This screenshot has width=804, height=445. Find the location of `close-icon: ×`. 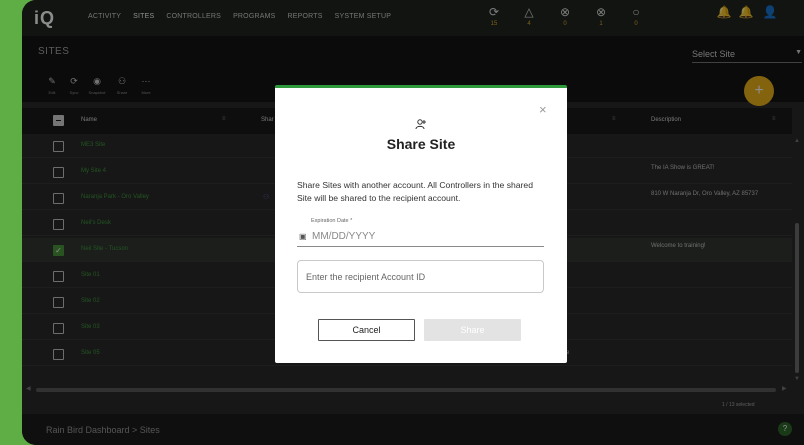

close-icon: × is located at coordinates (543, 109).